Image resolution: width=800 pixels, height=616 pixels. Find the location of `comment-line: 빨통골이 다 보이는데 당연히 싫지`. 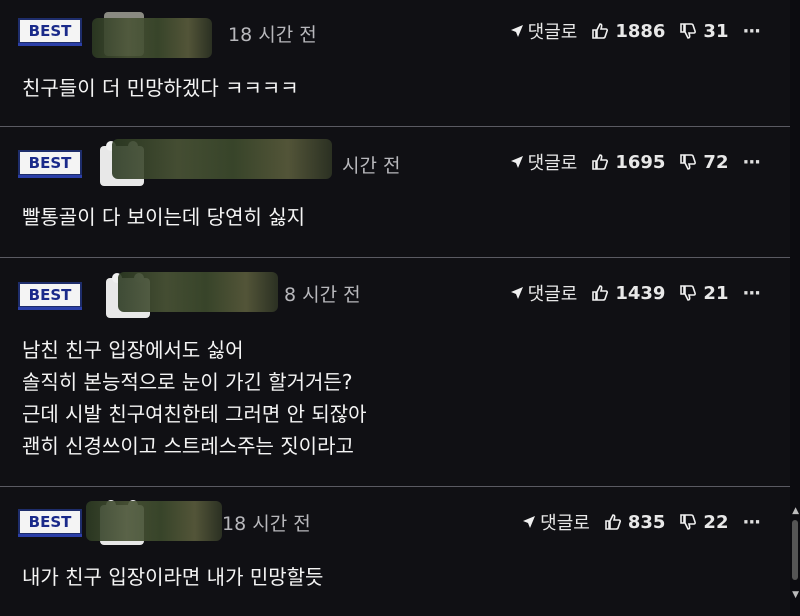

comment-line: 빨통골이 다 보이는데 당연히 싫지 is located at coordinates (164, 217).